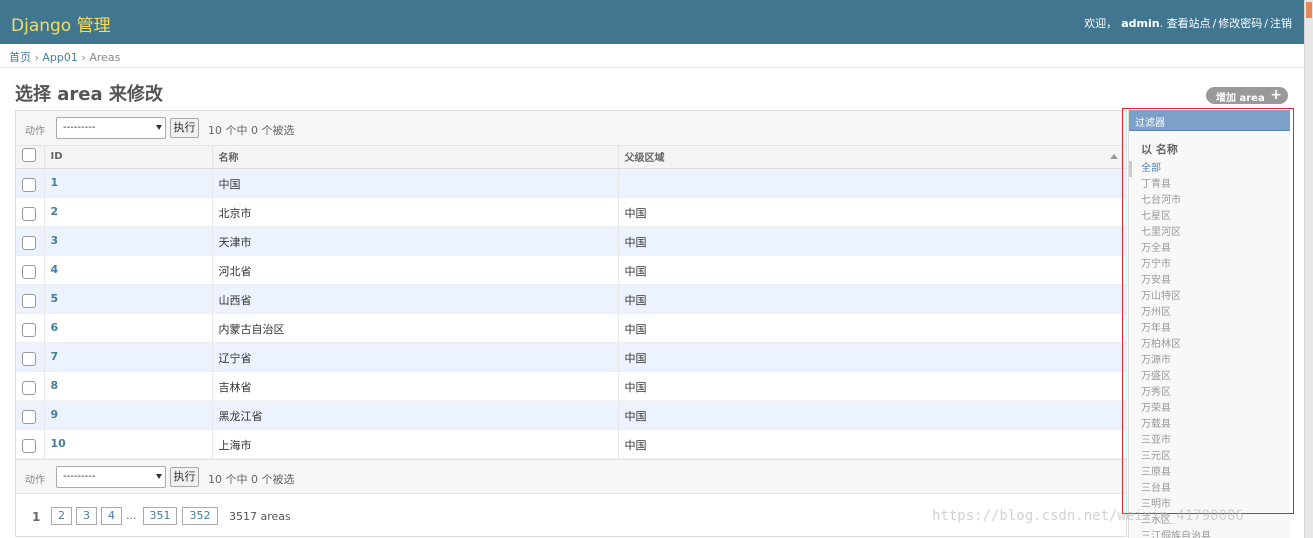 The image size is (1313, 538). Describe the element at coordinates (1309, 10) in the screenshot. I see `scrollbar-thumb` at that location.